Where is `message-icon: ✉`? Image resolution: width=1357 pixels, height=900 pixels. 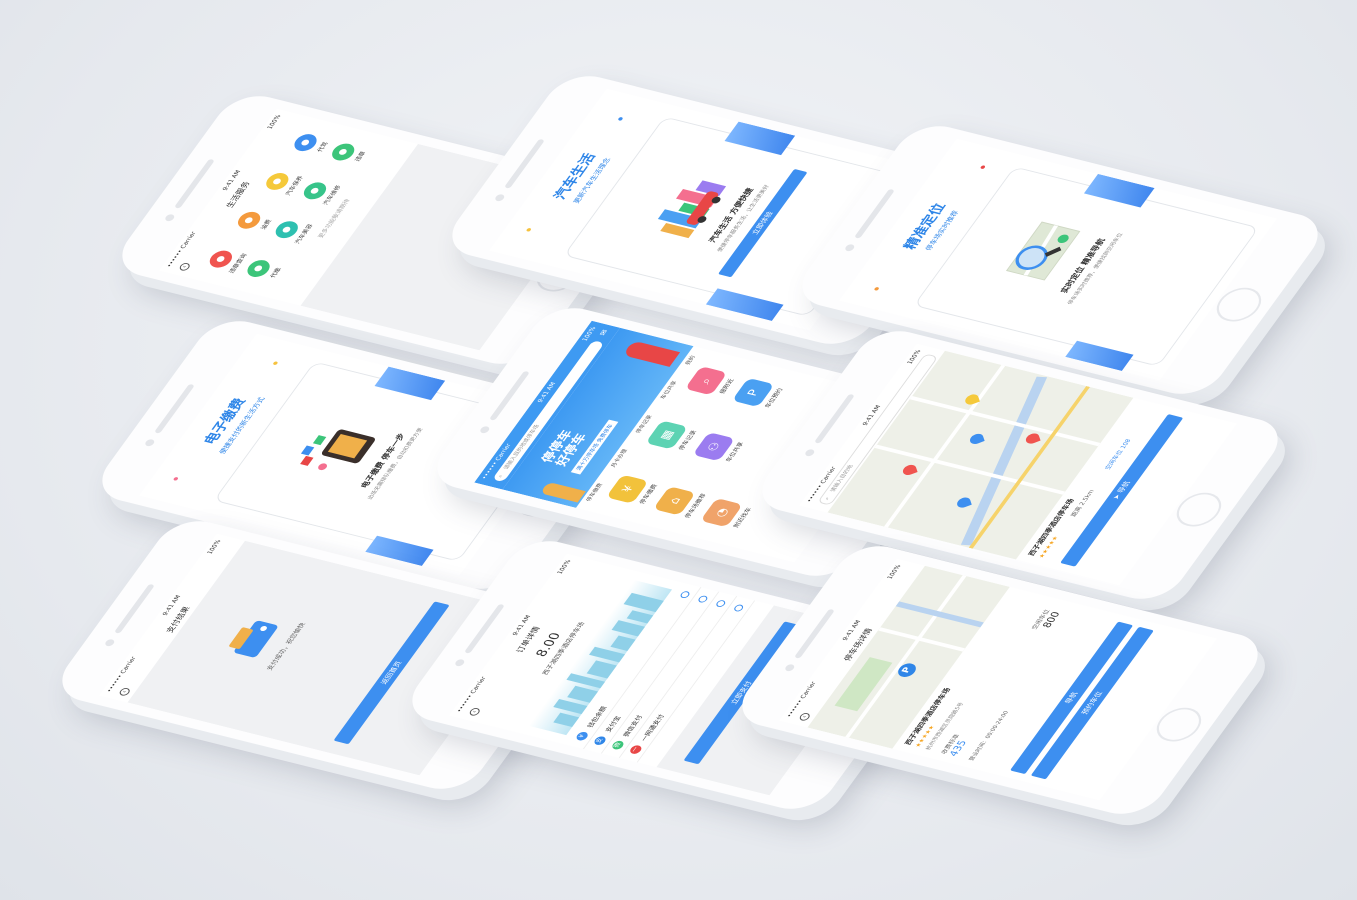 message-icon: ✉ is located at coordinates (603, 333).